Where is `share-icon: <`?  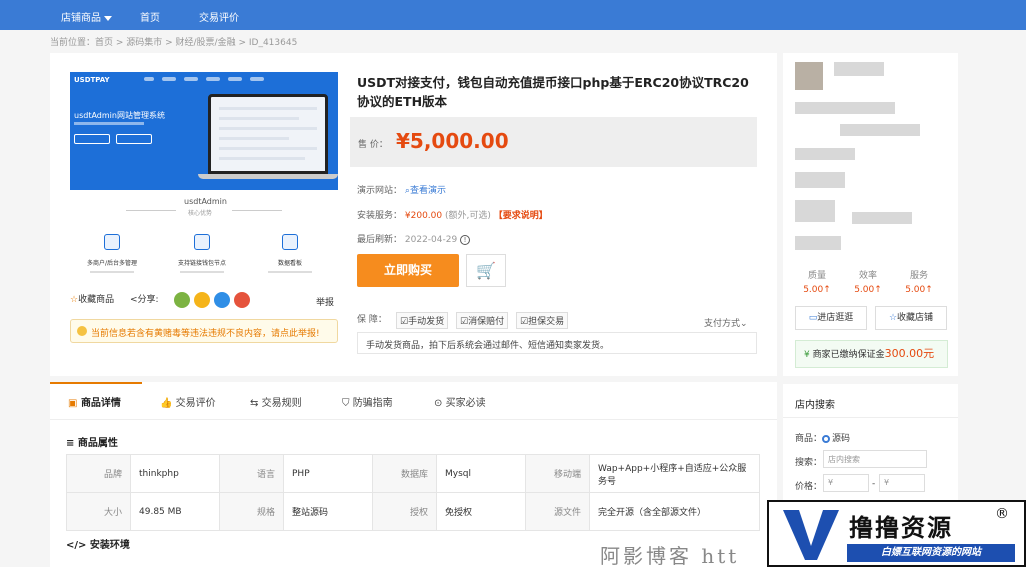 share-icon: < is located at coordinates (134, 300).